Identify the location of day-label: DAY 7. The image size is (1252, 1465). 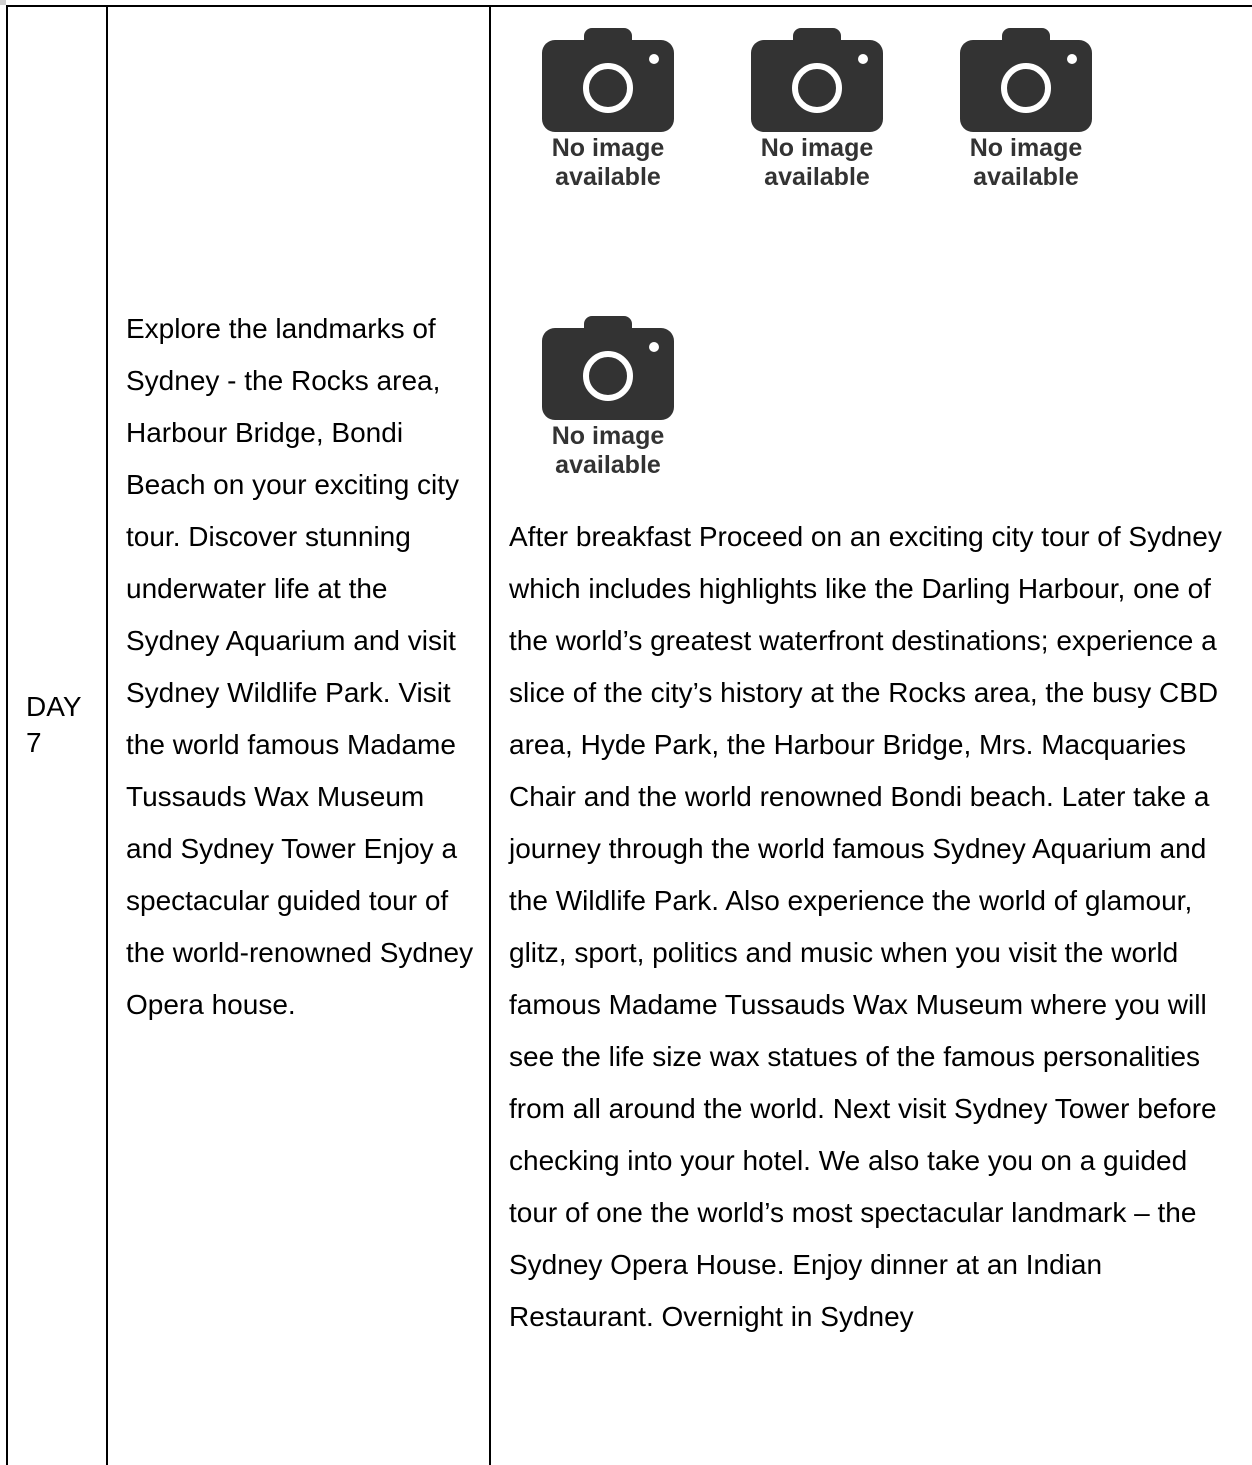
(54, 724).